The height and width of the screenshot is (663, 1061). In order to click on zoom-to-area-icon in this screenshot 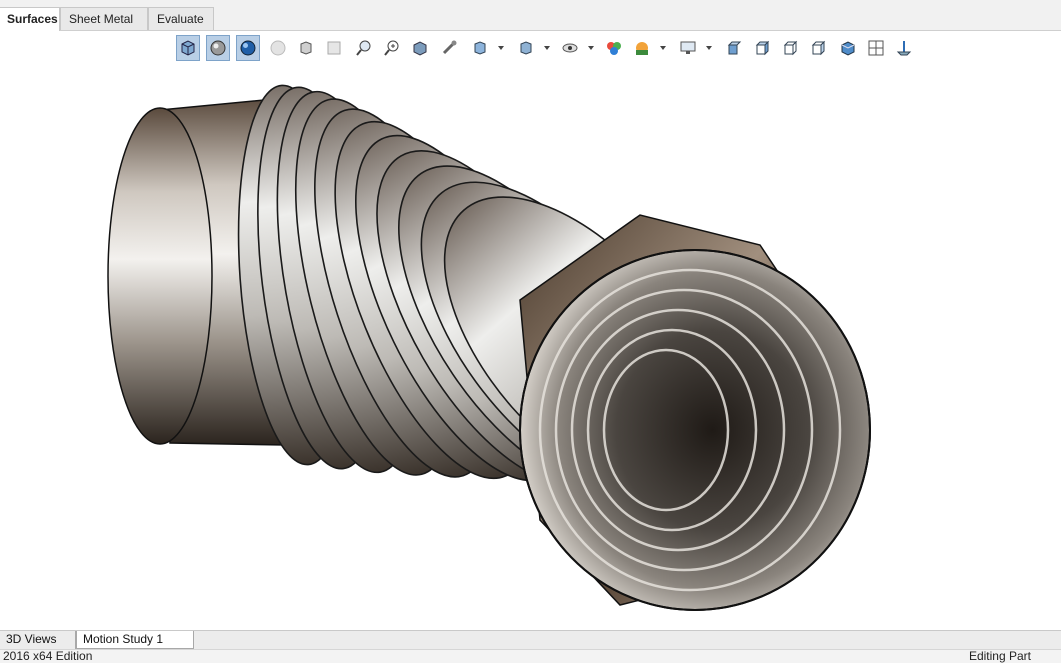, I will do `click(392, 48)`.